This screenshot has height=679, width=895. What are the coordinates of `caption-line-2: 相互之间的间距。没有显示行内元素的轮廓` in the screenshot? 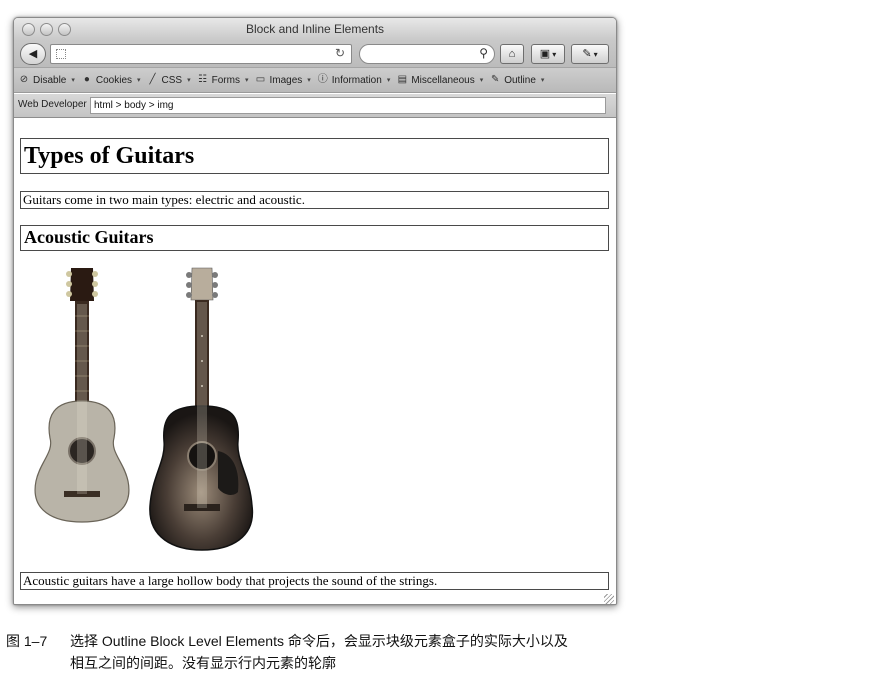 It's located at (203, 663).